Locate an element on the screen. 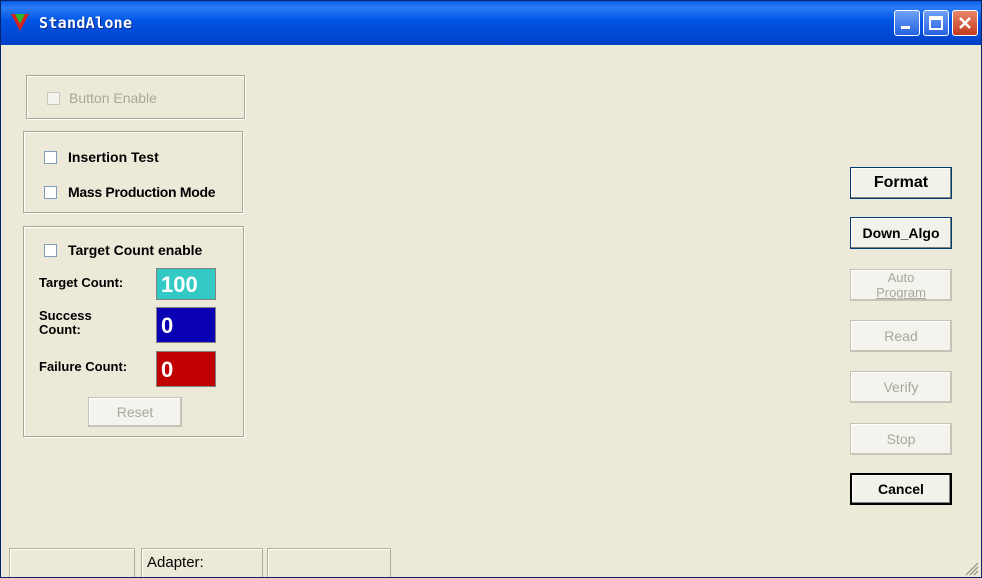 Image resolution: width=982 pixels, height=578 pixels. minimize-button is located at coordinates (907, 23).